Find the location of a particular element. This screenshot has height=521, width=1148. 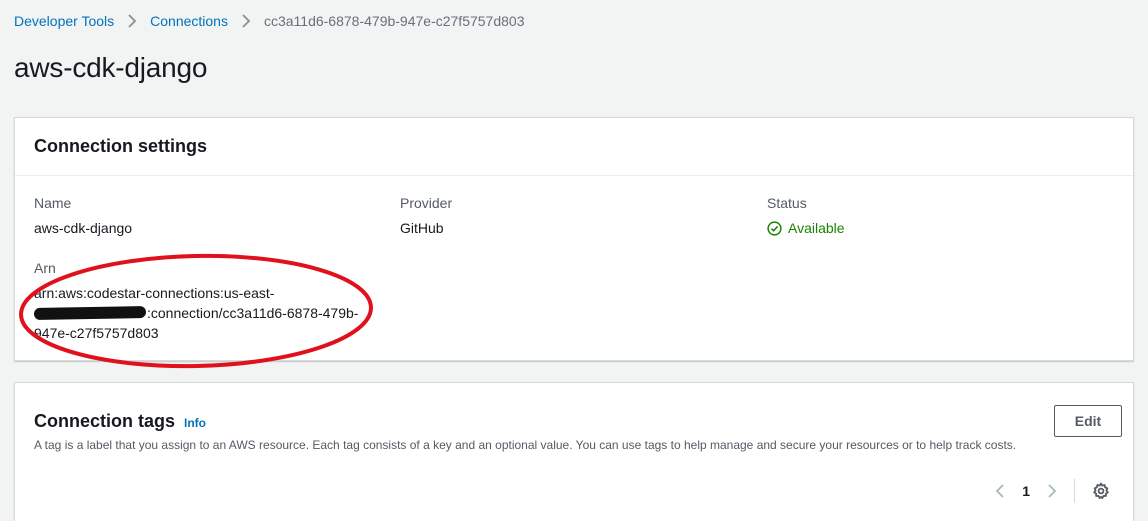

chevron-left-icon is located at coordinates (999, 491).